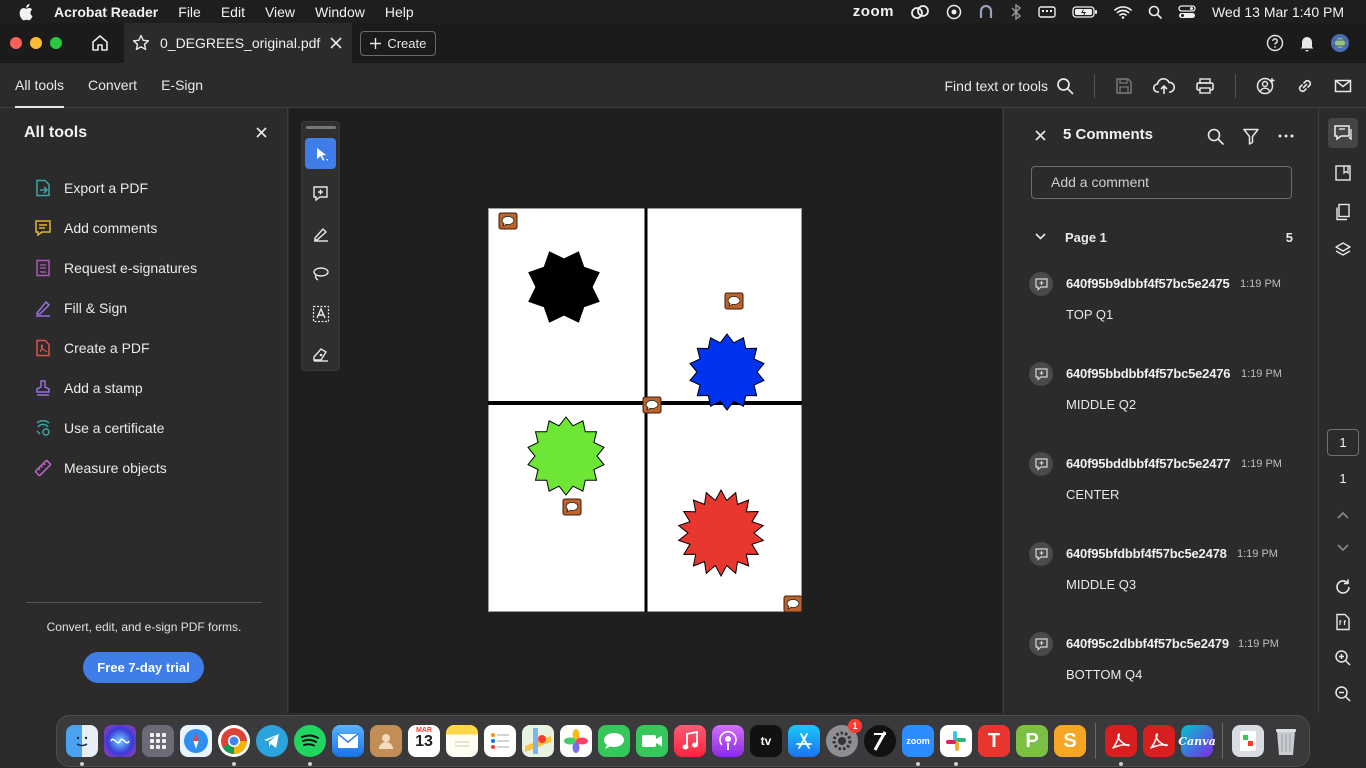 This screenshot has height=768, width=1366. Describe the element at coordinates (189, 12) in the screenshot. I see `menu-file: File` at that location.